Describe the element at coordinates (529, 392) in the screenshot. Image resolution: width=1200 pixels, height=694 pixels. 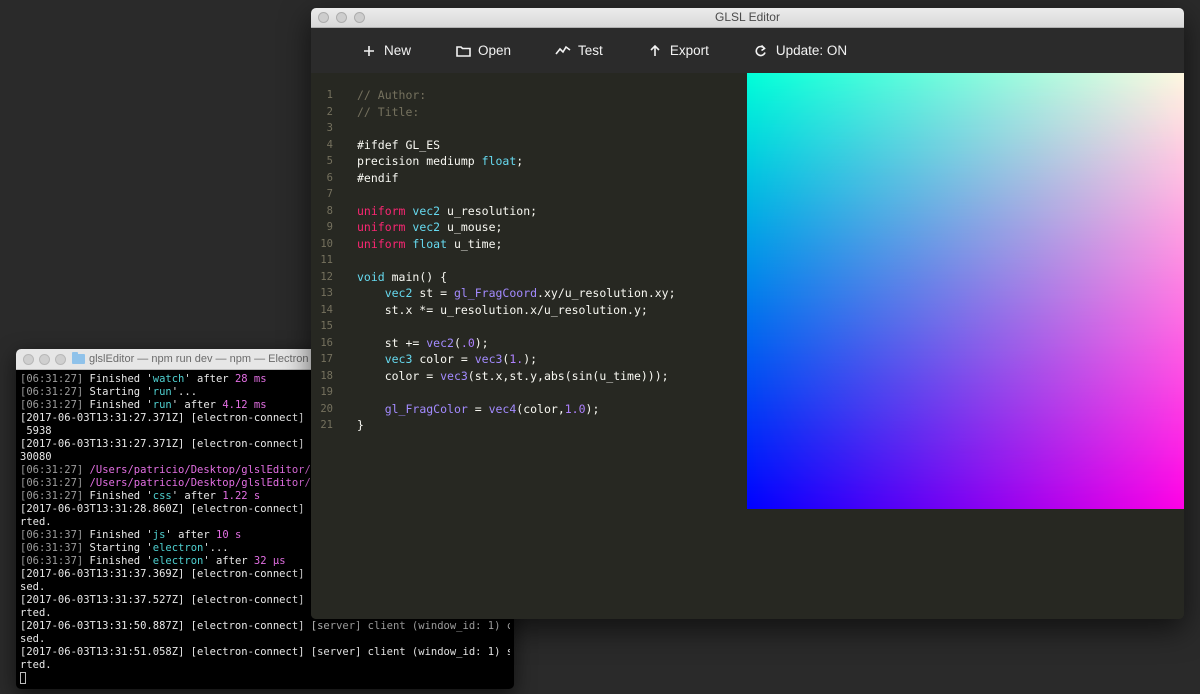
I see `code-line: 19` at that location.